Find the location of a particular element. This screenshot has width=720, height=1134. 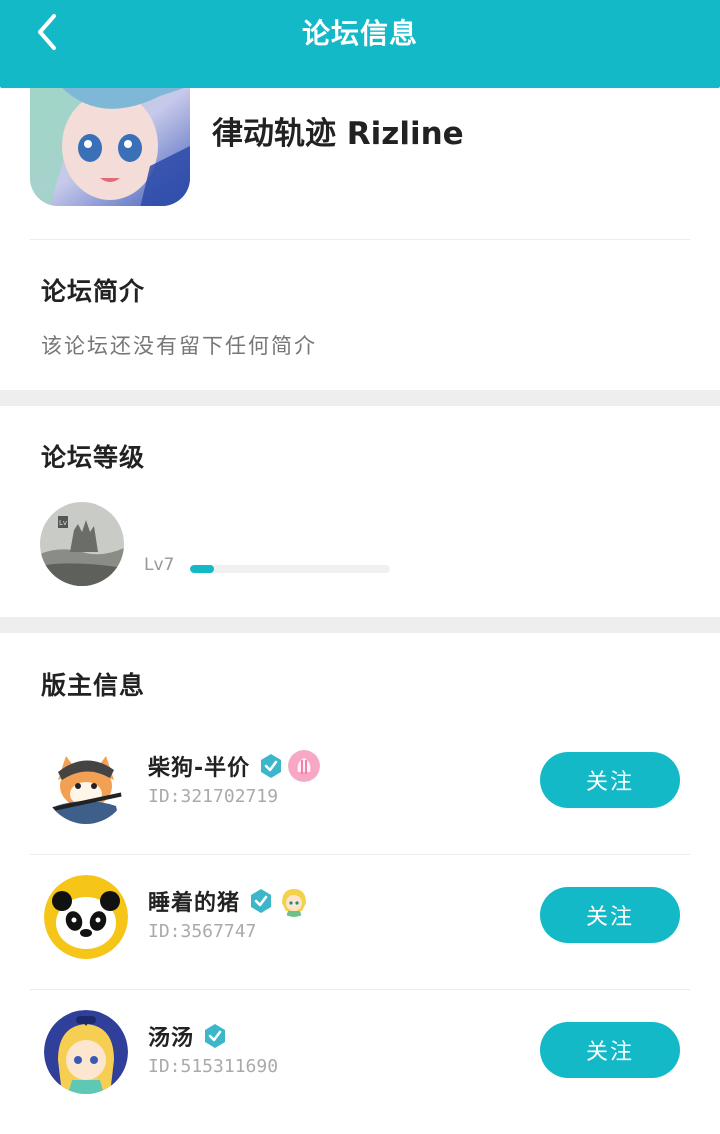

moderator-id: ID:515311690 is located at coordinates (213, 1066).